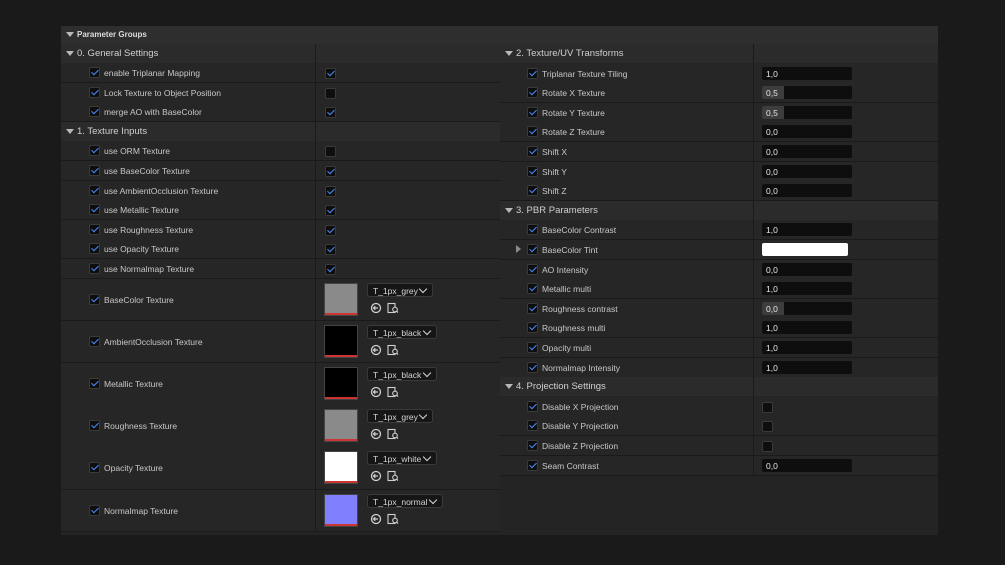  Describe the element at coordinates (499, 35) in the screenshot. I see `parameter-groups-header: Parameter Groups` at that location.